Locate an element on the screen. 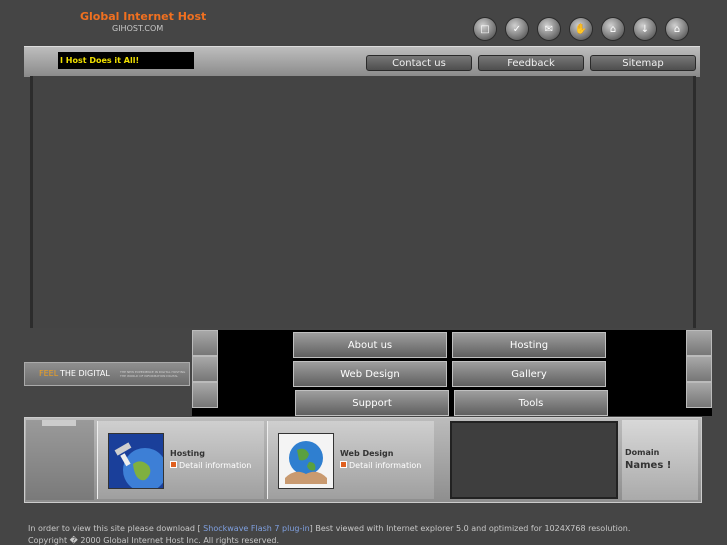 The height and width of the screenshot is (545, 727). feedback-button: Feedback is located at coordinates (531, 63).